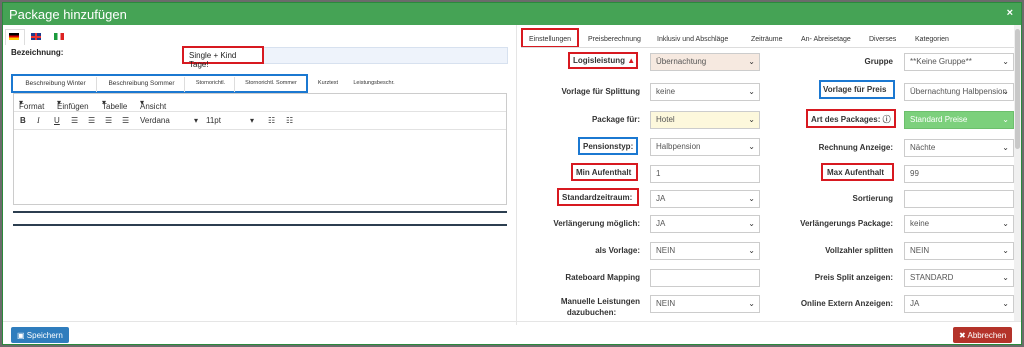 This screenshot has width=1024, height=347. Describe the element at coordinates (600, 301) in the screenshot. I see `manuelle-leistungen-label: Manuelle Leistungen` at that location.